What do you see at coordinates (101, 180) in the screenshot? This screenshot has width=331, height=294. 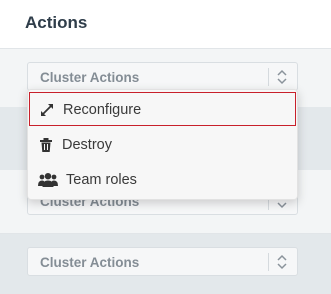 I see `menu-item-label: Team roles` at bounding box center [101, 180].